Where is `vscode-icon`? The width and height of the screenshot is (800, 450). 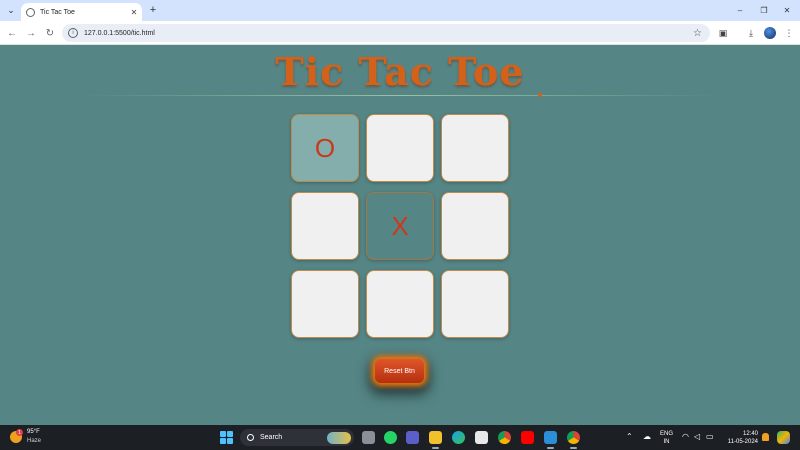 vscode-icon is located at coordinates (550, 440).